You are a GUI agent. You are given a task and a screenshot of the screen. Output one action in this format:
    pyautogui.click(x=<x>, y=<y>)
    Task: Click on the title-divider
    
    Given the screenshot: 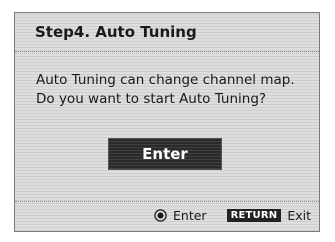 What is the action you would take?
    pyautogui.click(x=167, y=51)
    